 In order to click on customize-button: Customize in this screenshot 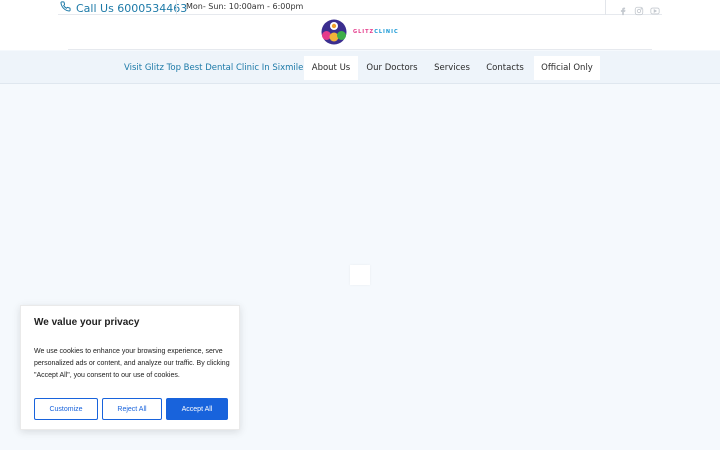, I will do `click(66, 409)`.